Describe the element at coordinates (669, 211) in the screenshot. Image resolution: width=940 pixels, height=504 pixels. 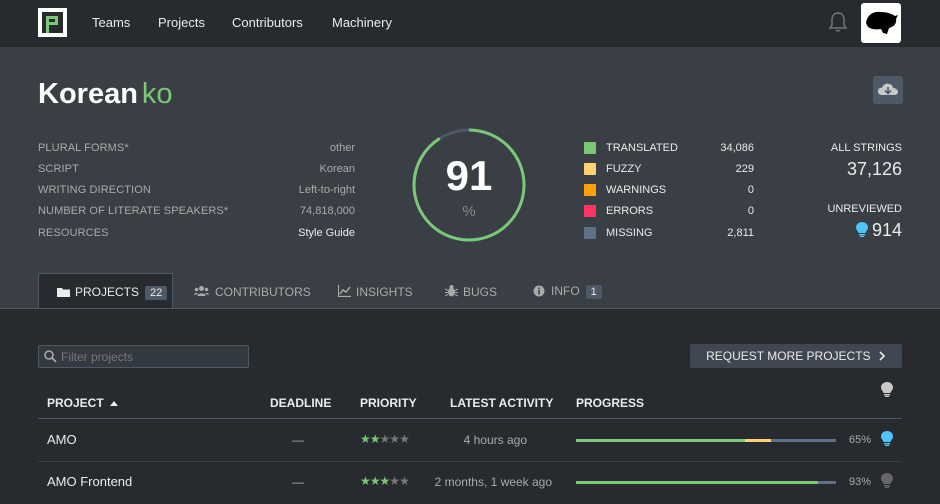
I see `legend-errors: Errors 0` at that location.